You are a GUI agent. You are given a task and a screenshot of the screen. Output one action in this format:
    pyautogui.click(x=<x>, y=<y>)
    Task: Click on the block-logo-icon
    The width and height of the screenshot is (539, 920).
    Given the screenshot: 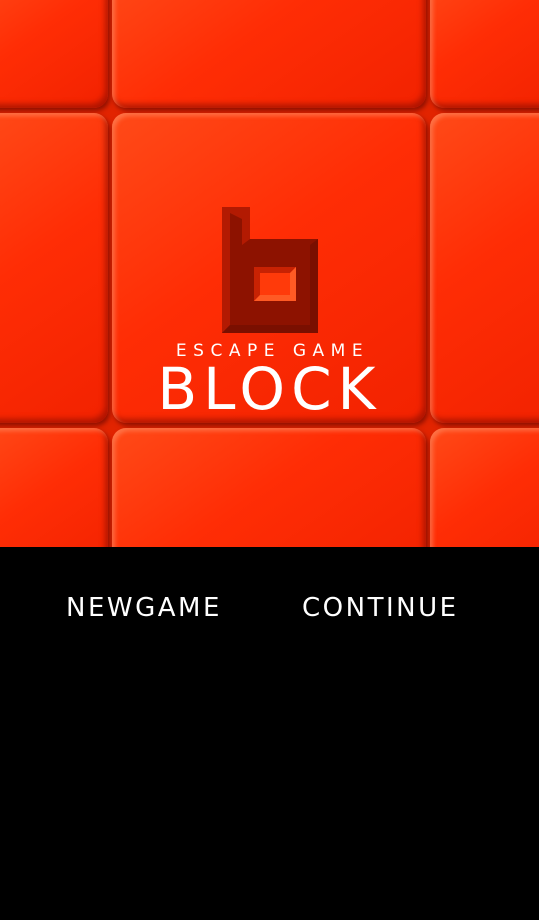 What is the action you would take?
    pyautogui.click(x=270, y=270)
    